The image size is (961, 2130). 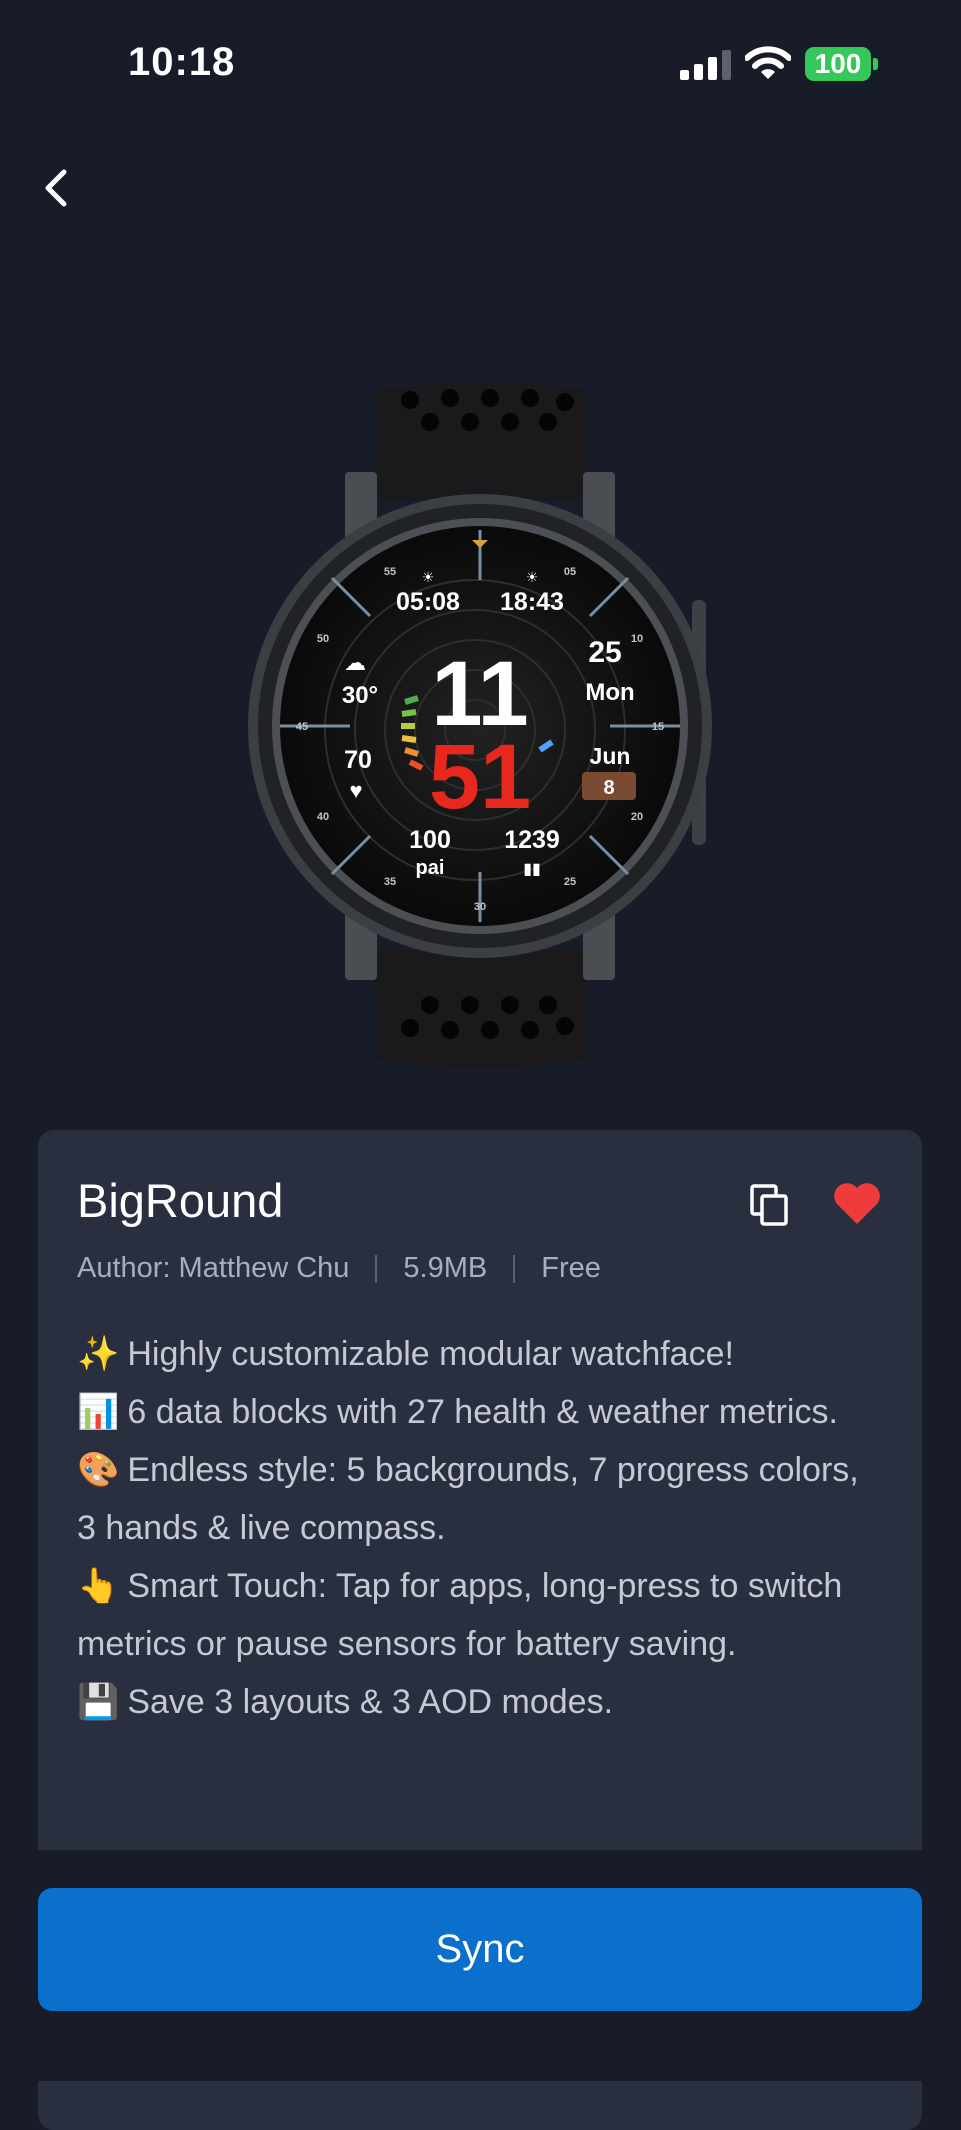 What do you see at coordinates (323, 817) in the screenshot?
I see `bezel-label-40: 40` at bounding box center [323, 817].